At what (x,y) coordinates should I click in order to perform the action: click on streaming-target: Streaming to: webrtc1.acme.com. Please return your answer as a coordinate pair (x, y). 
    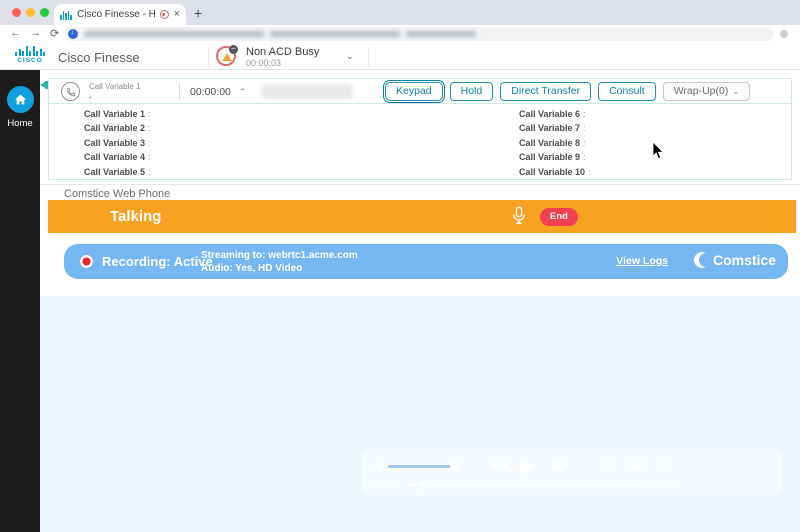
    Looking at the image, I should click on (279, 255).